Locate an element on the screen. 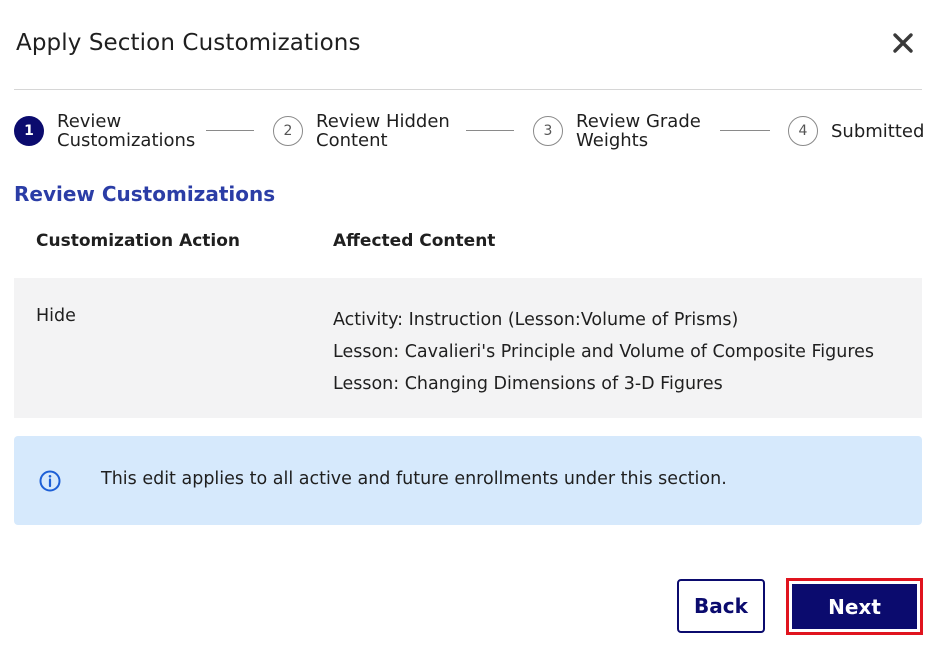  step-number: 4 is located at coordinates (803, 131).